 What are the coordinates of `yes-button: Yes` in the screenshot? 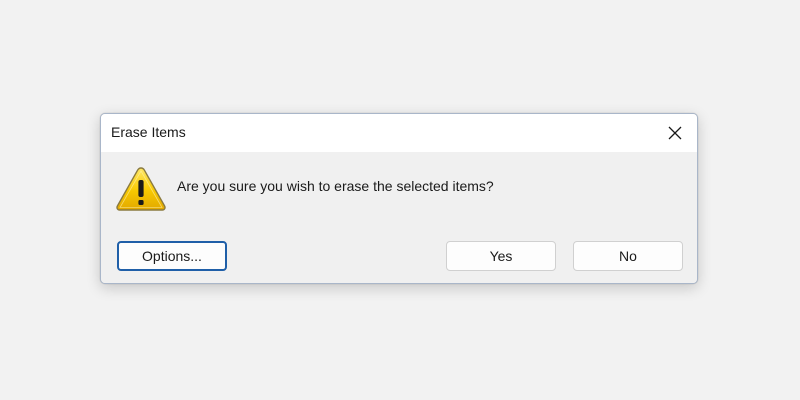 It's located at (501, 256).